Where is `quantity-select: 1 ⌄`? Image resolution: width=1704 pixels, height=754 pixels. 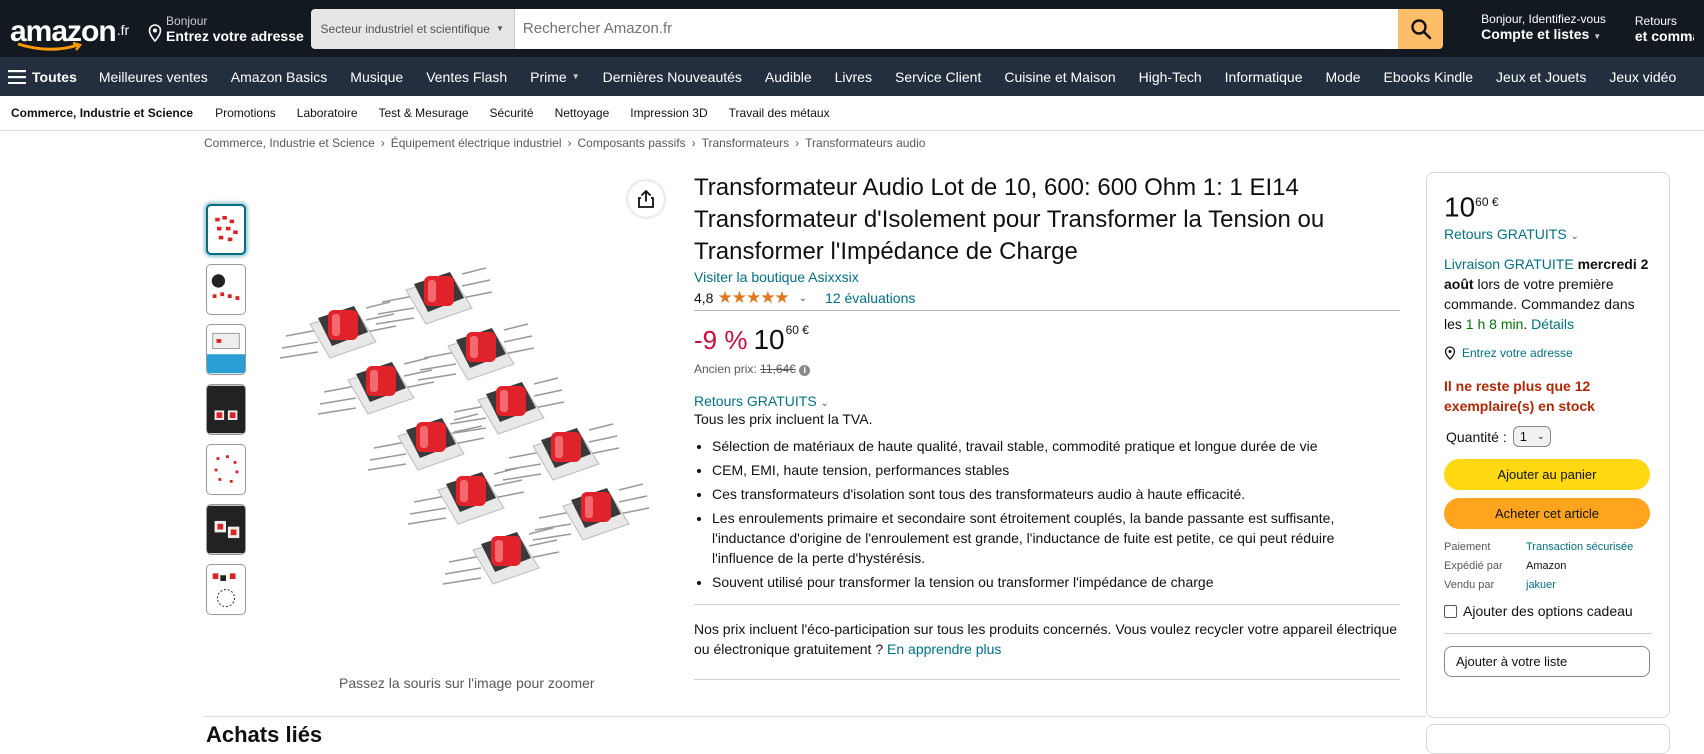
quantity-select: 1 ⌄ is located at coordinates (1532, 437).